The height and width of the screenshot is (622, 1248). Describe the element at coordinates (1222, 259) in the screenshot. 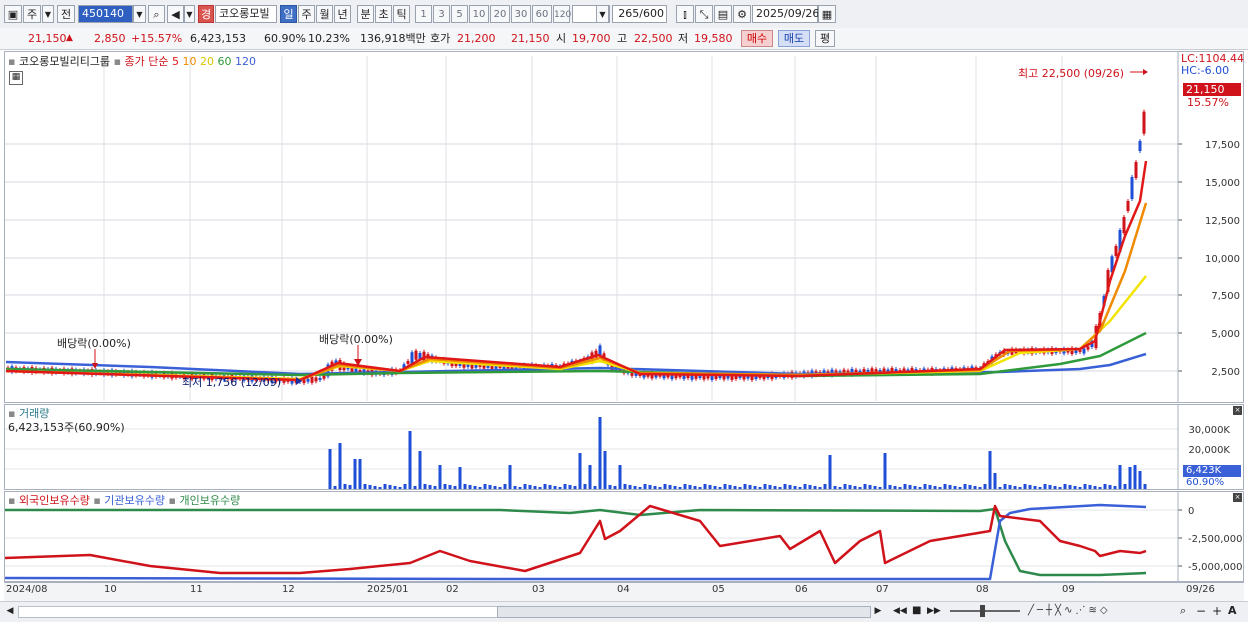

I see `y-tick-label: 10,000` at that location.